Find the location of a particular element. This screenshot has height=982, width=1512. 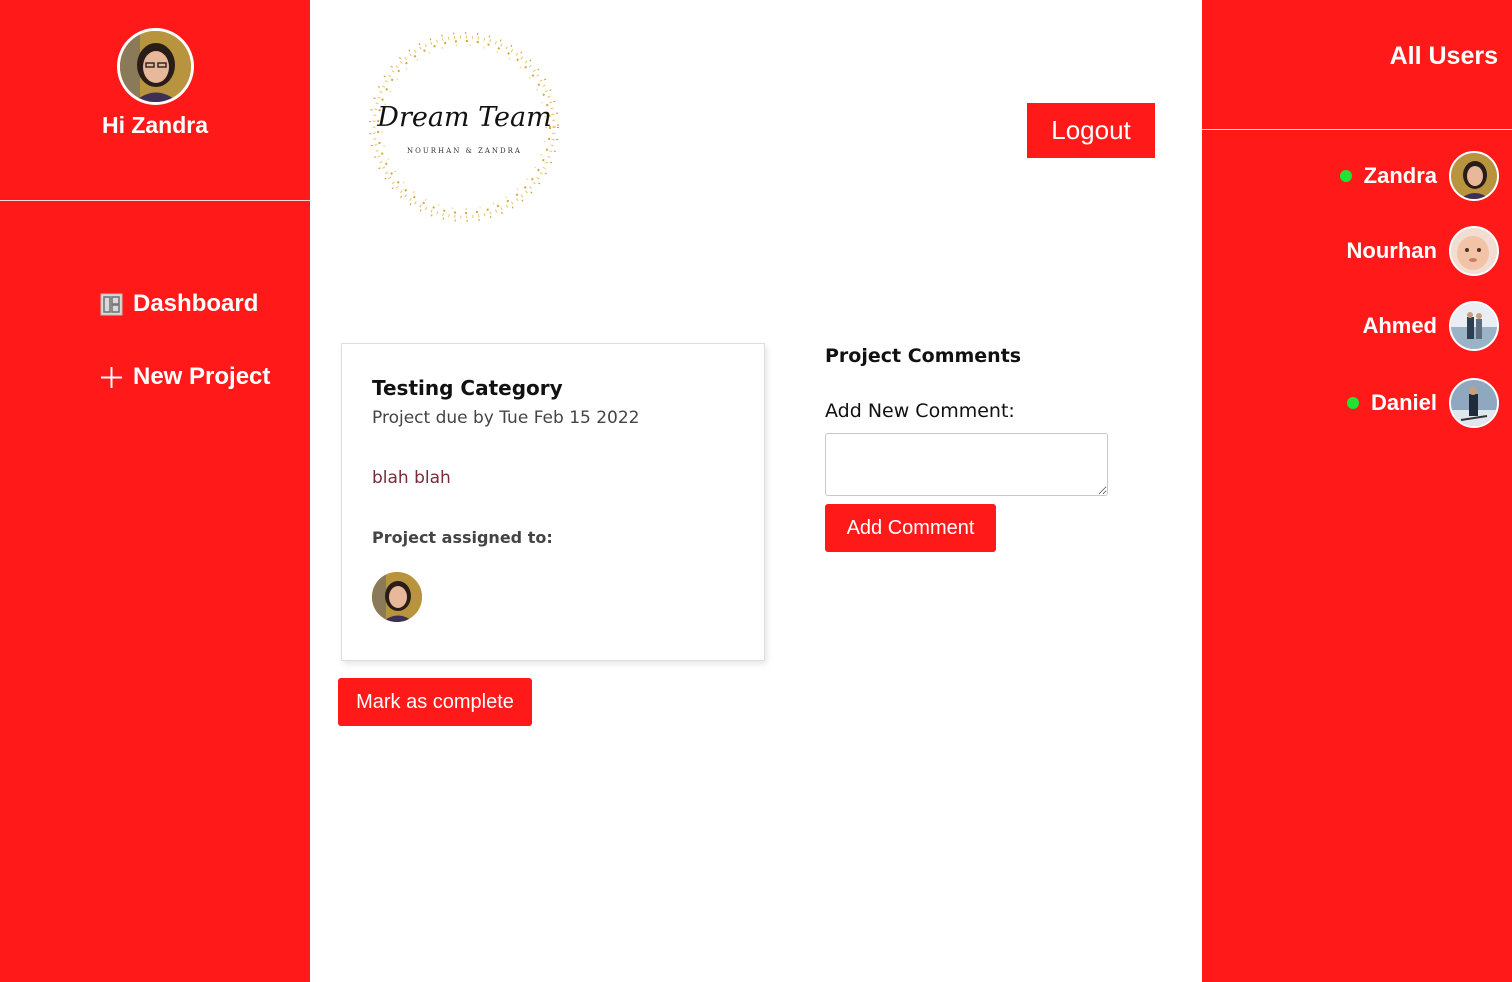

user-item: Ahmed is located at coordinates (1430, 326).